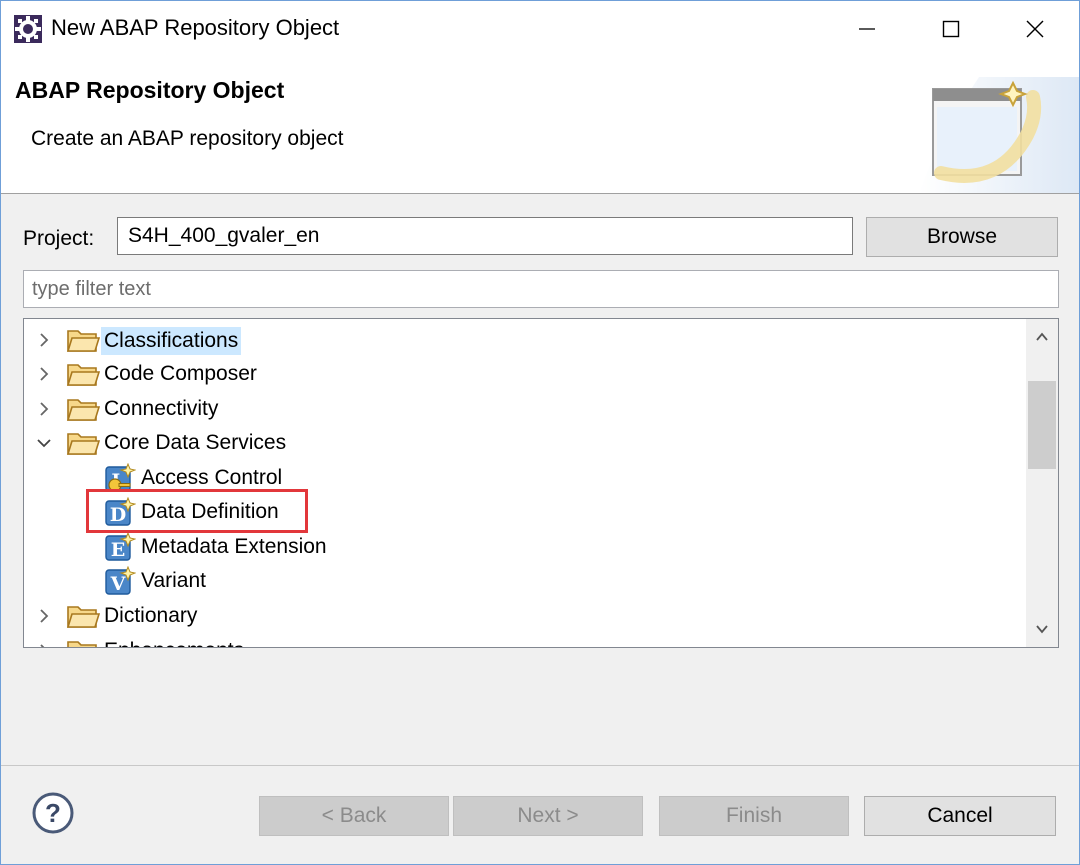 This screenshot has width=1080, height=865. Describe the element at coordinates (28, 29) in the screenshot. I see `eclipse-gear-icon` at that location.